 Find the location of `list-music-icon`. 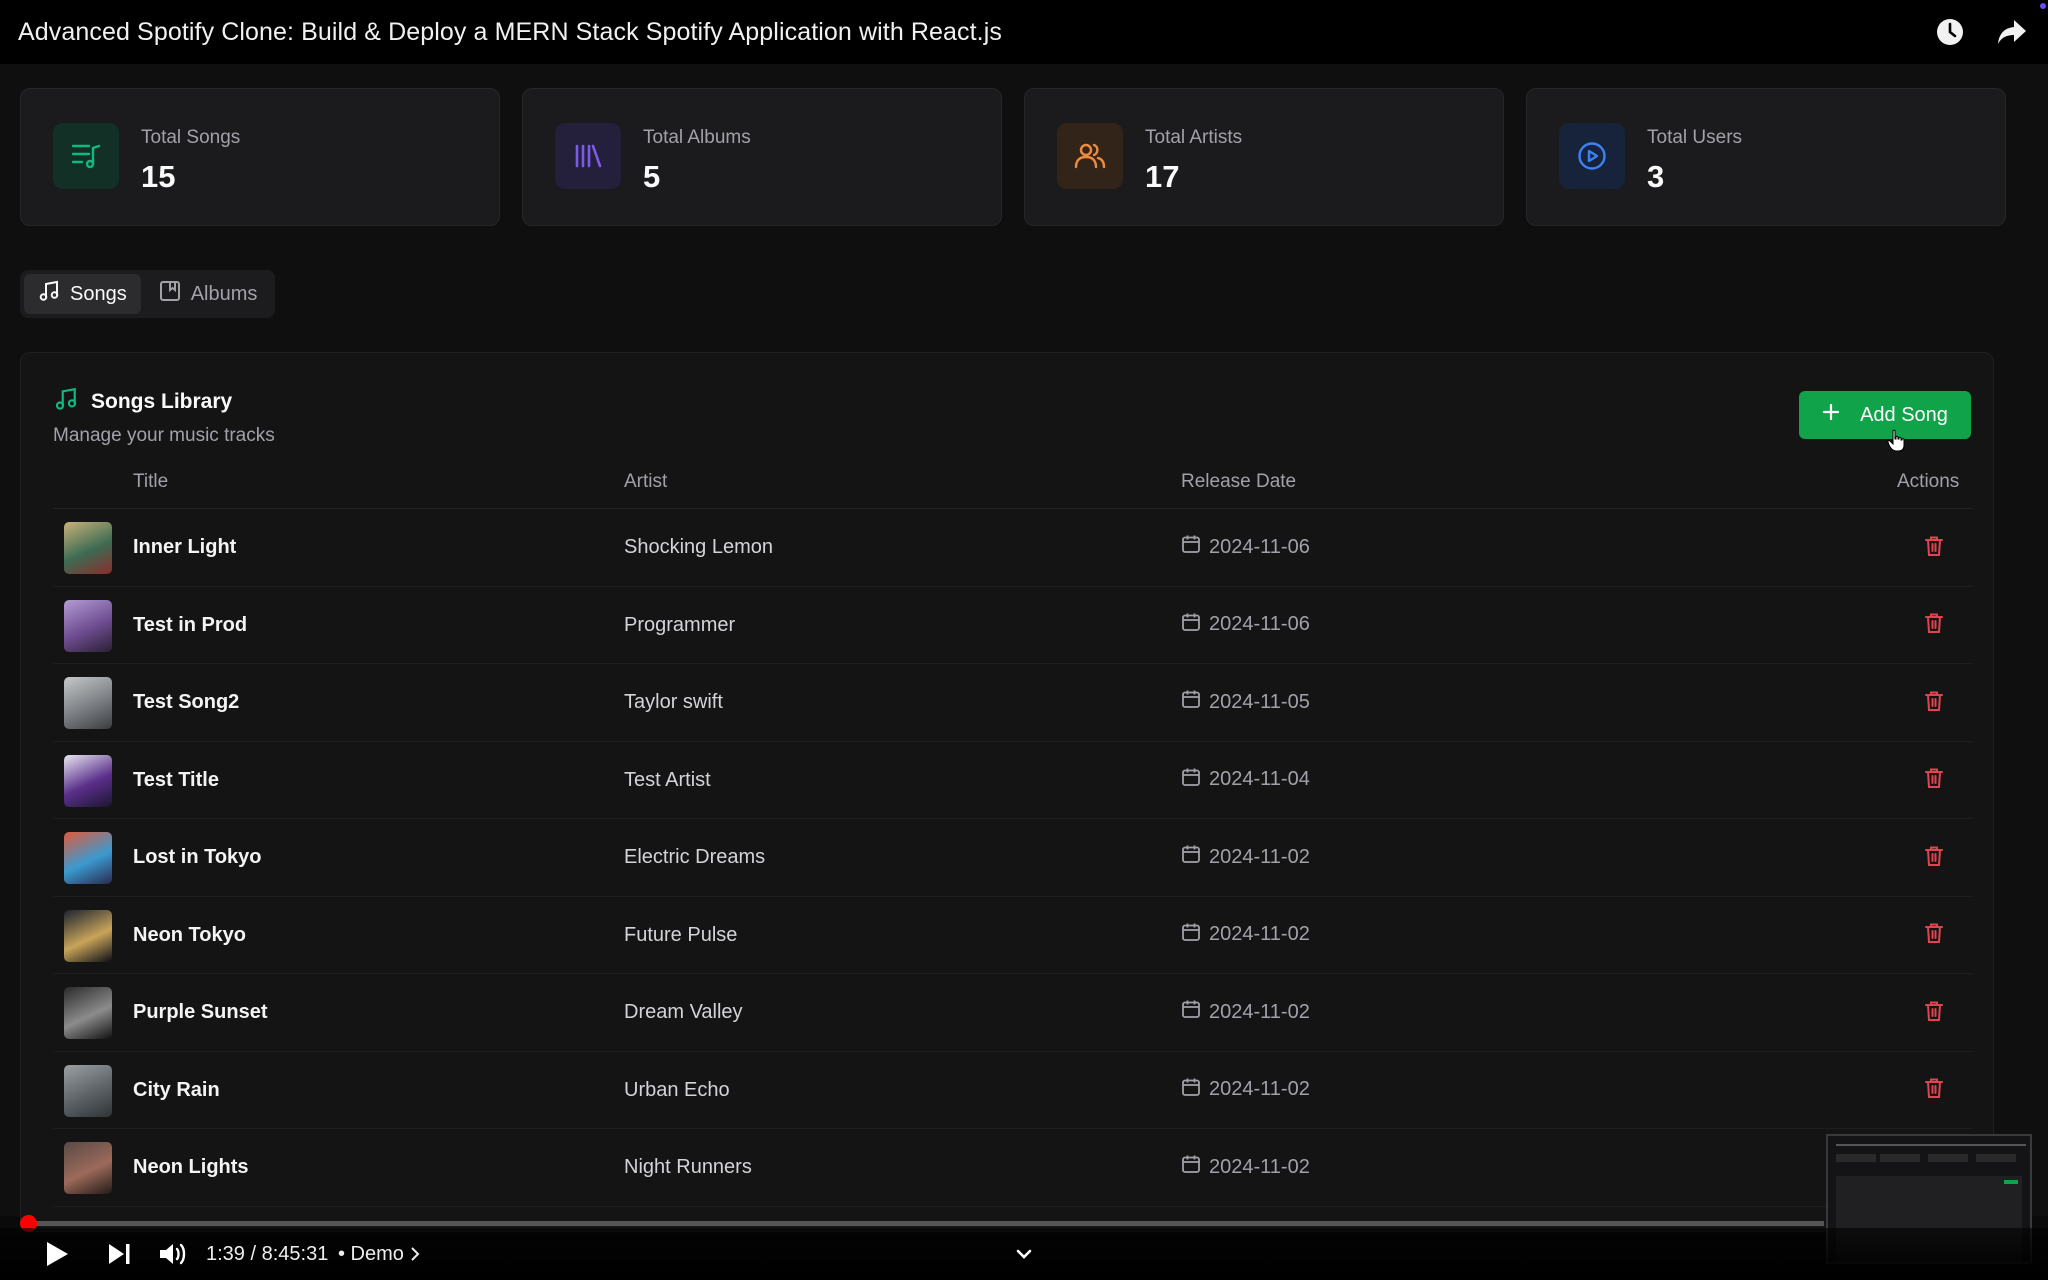

list-music-icon is located at coordinates (86, 156).